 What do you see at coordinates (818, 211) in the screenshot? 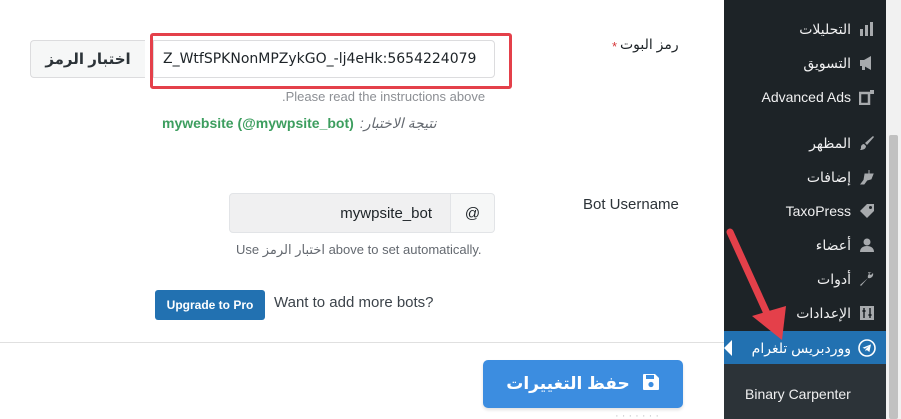
I see `sidebar-item-label: TaxoPress` at bounding box center [818, 211].